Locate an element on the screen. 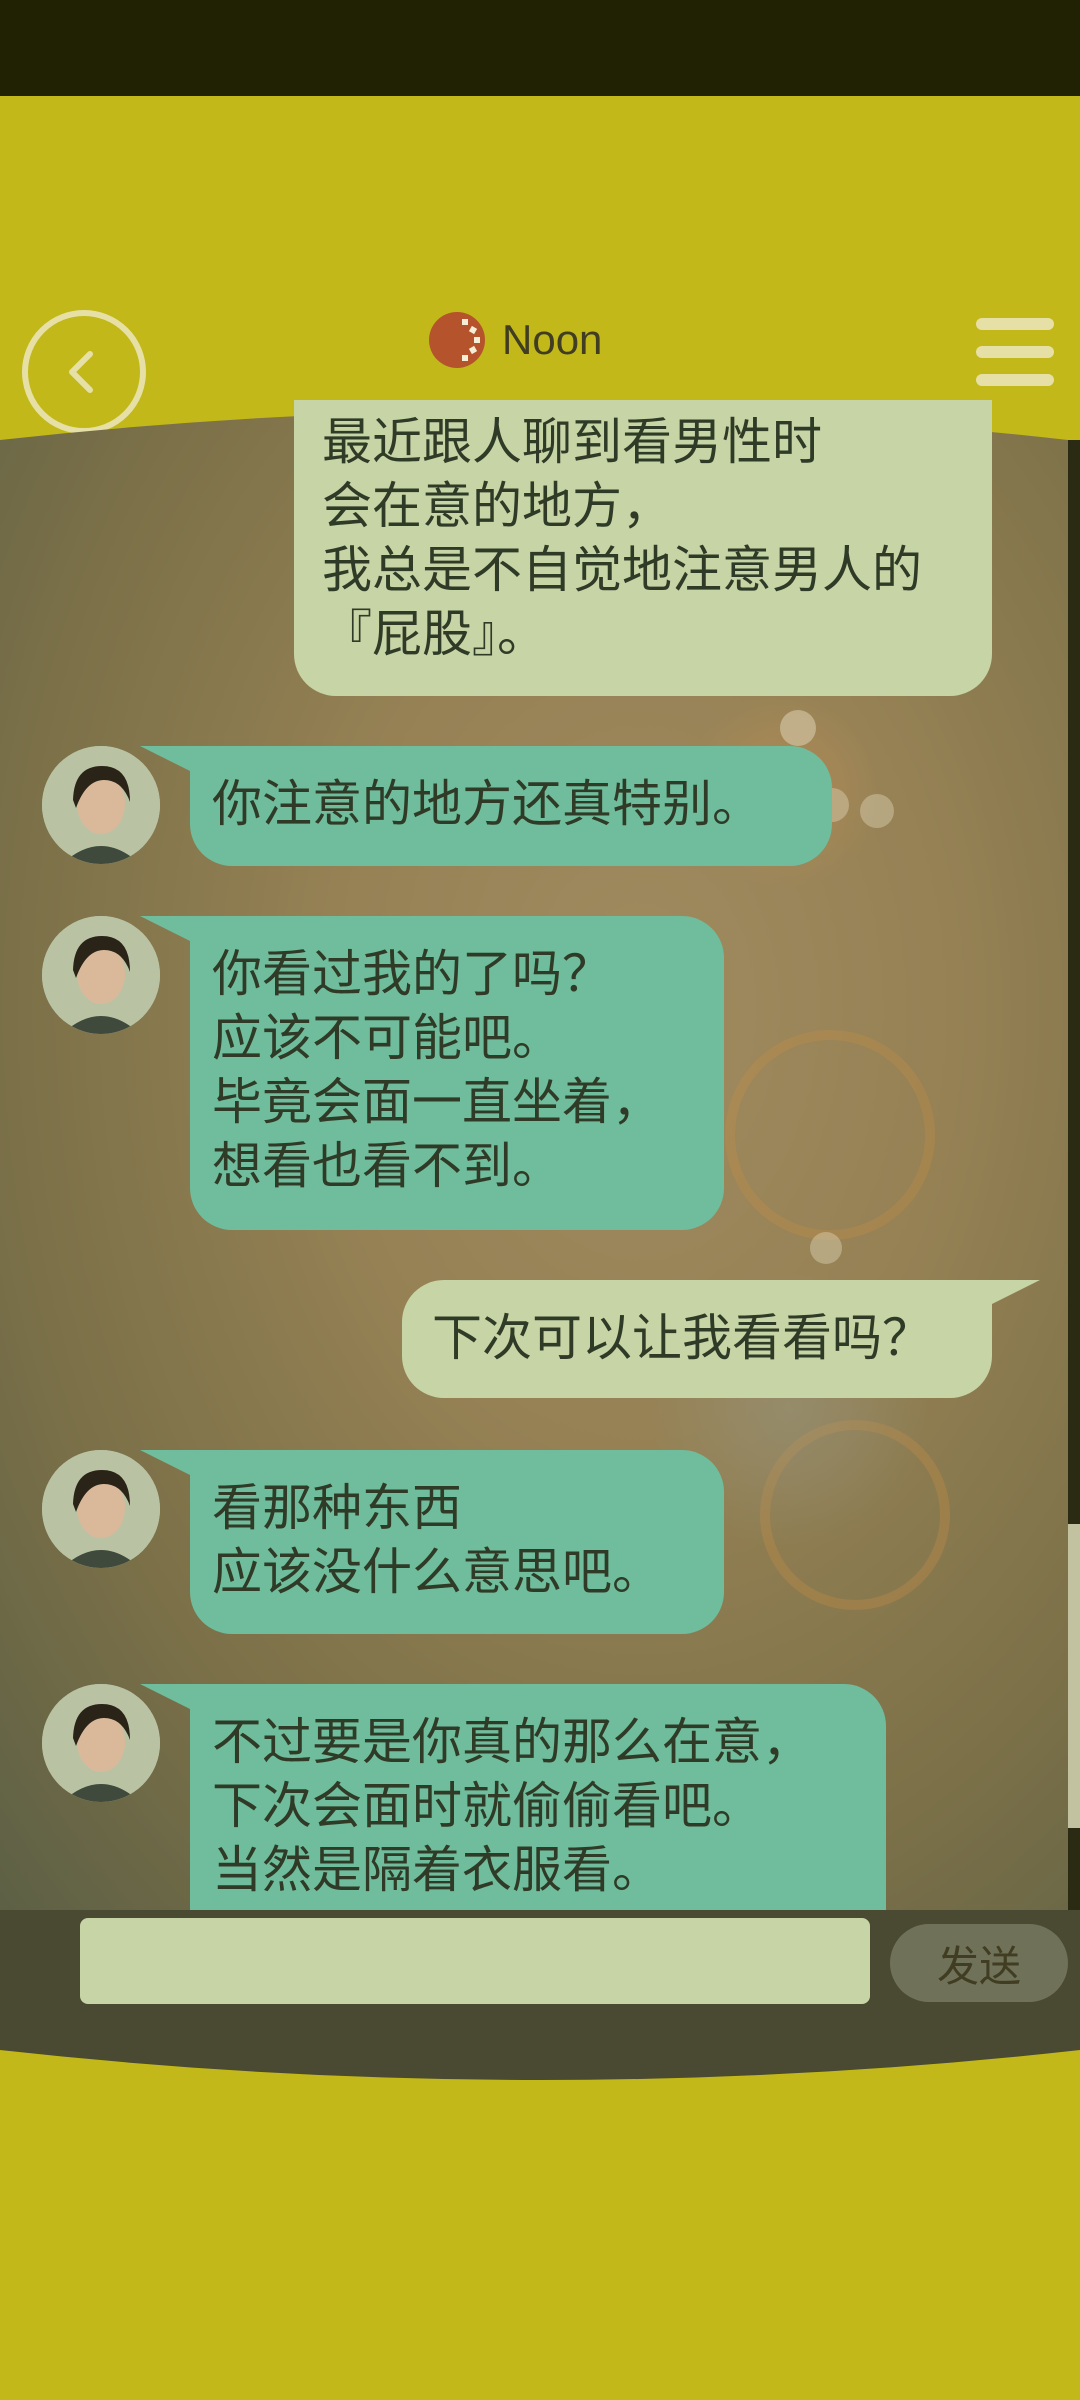  chevron-left-icon is located at coordinates (81, 372).